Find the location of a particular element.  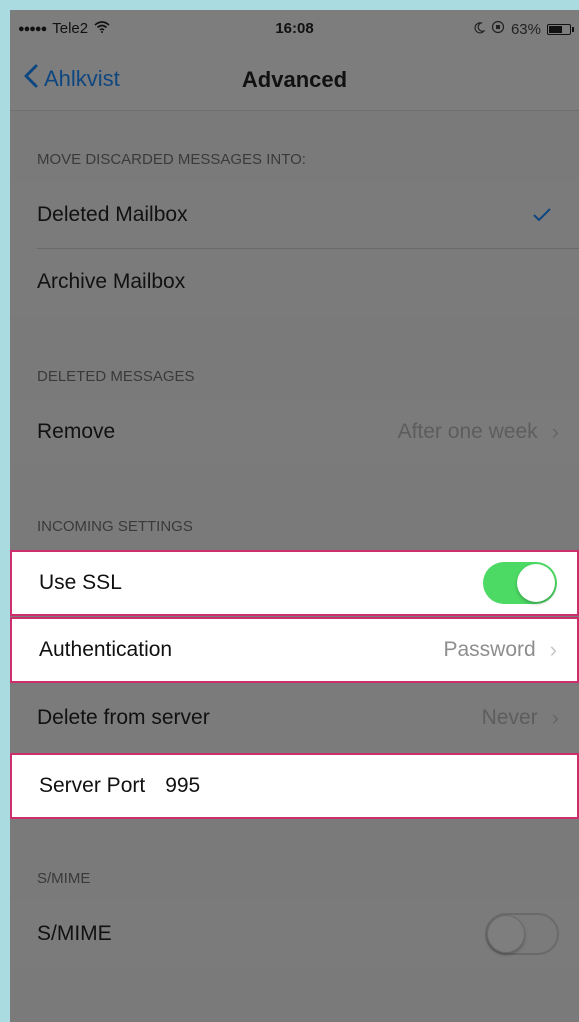

authentication-label: Authentication is located at coordinates (106, 649).